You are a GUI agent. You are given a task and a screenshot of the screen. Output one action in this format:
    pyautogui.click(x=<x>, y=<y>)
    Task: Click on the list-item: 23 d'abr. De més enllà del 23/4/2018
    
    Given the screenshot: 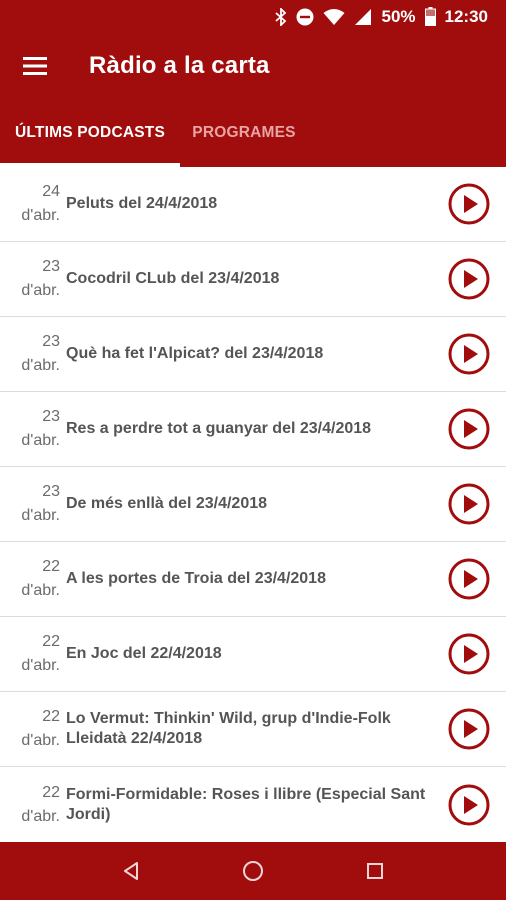 What is the action you would take?
    pyautogui.click(x=253, y=504)
    